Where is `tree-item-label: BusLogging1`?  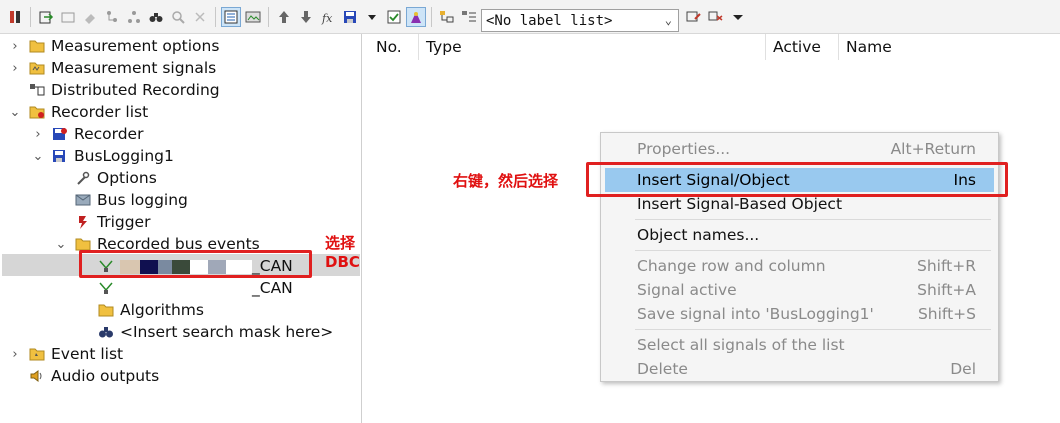 tree-item-label: BusLogging1 is located at coordinates (124, 156).